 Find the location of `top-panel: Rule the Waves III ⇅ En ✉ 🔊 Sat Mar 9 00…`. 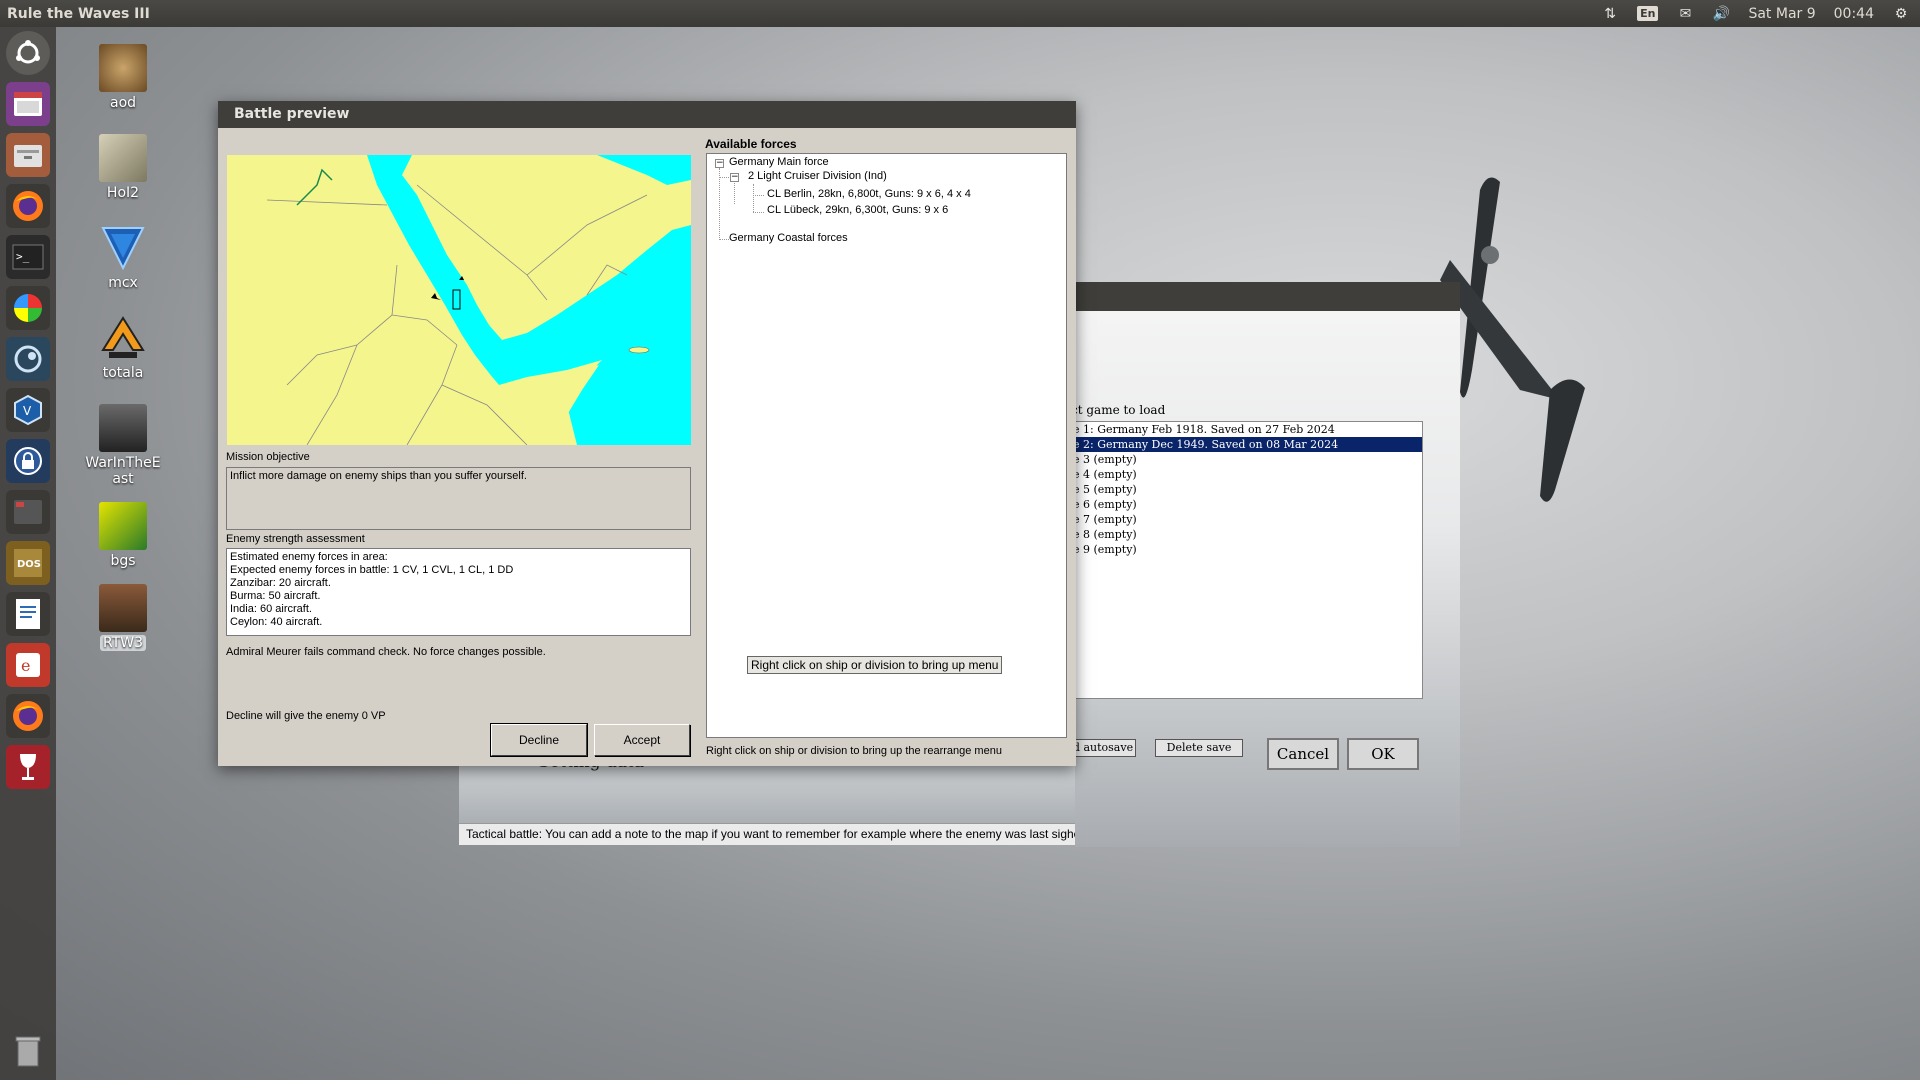

top-panel: Rule the Waves III ⇅ En ✉ 🔊 Sat Mar 9 00… is located at coordinates (960, 13).